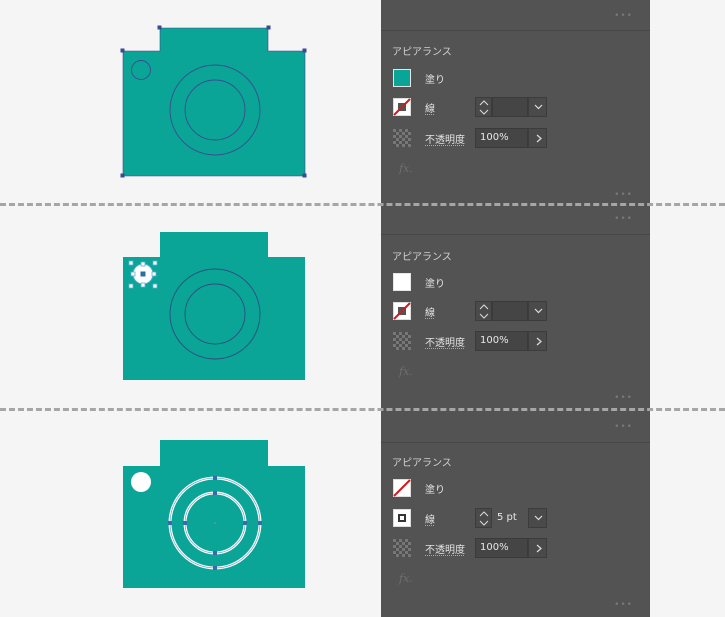 Image resolution: width=725 pixels, height=617 pixels. I want to click on fill-swatch-none-icon, so click(402, 488).